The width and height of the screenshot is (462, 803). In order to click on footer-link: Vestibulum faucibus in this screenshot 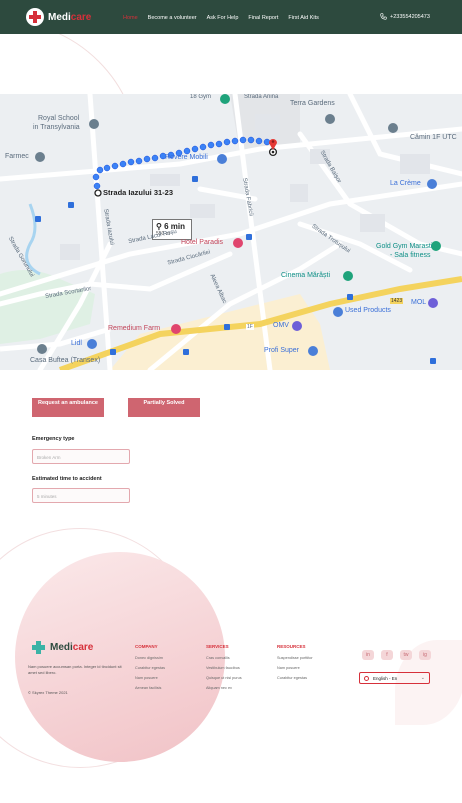, I will do `click(224, 668)`.